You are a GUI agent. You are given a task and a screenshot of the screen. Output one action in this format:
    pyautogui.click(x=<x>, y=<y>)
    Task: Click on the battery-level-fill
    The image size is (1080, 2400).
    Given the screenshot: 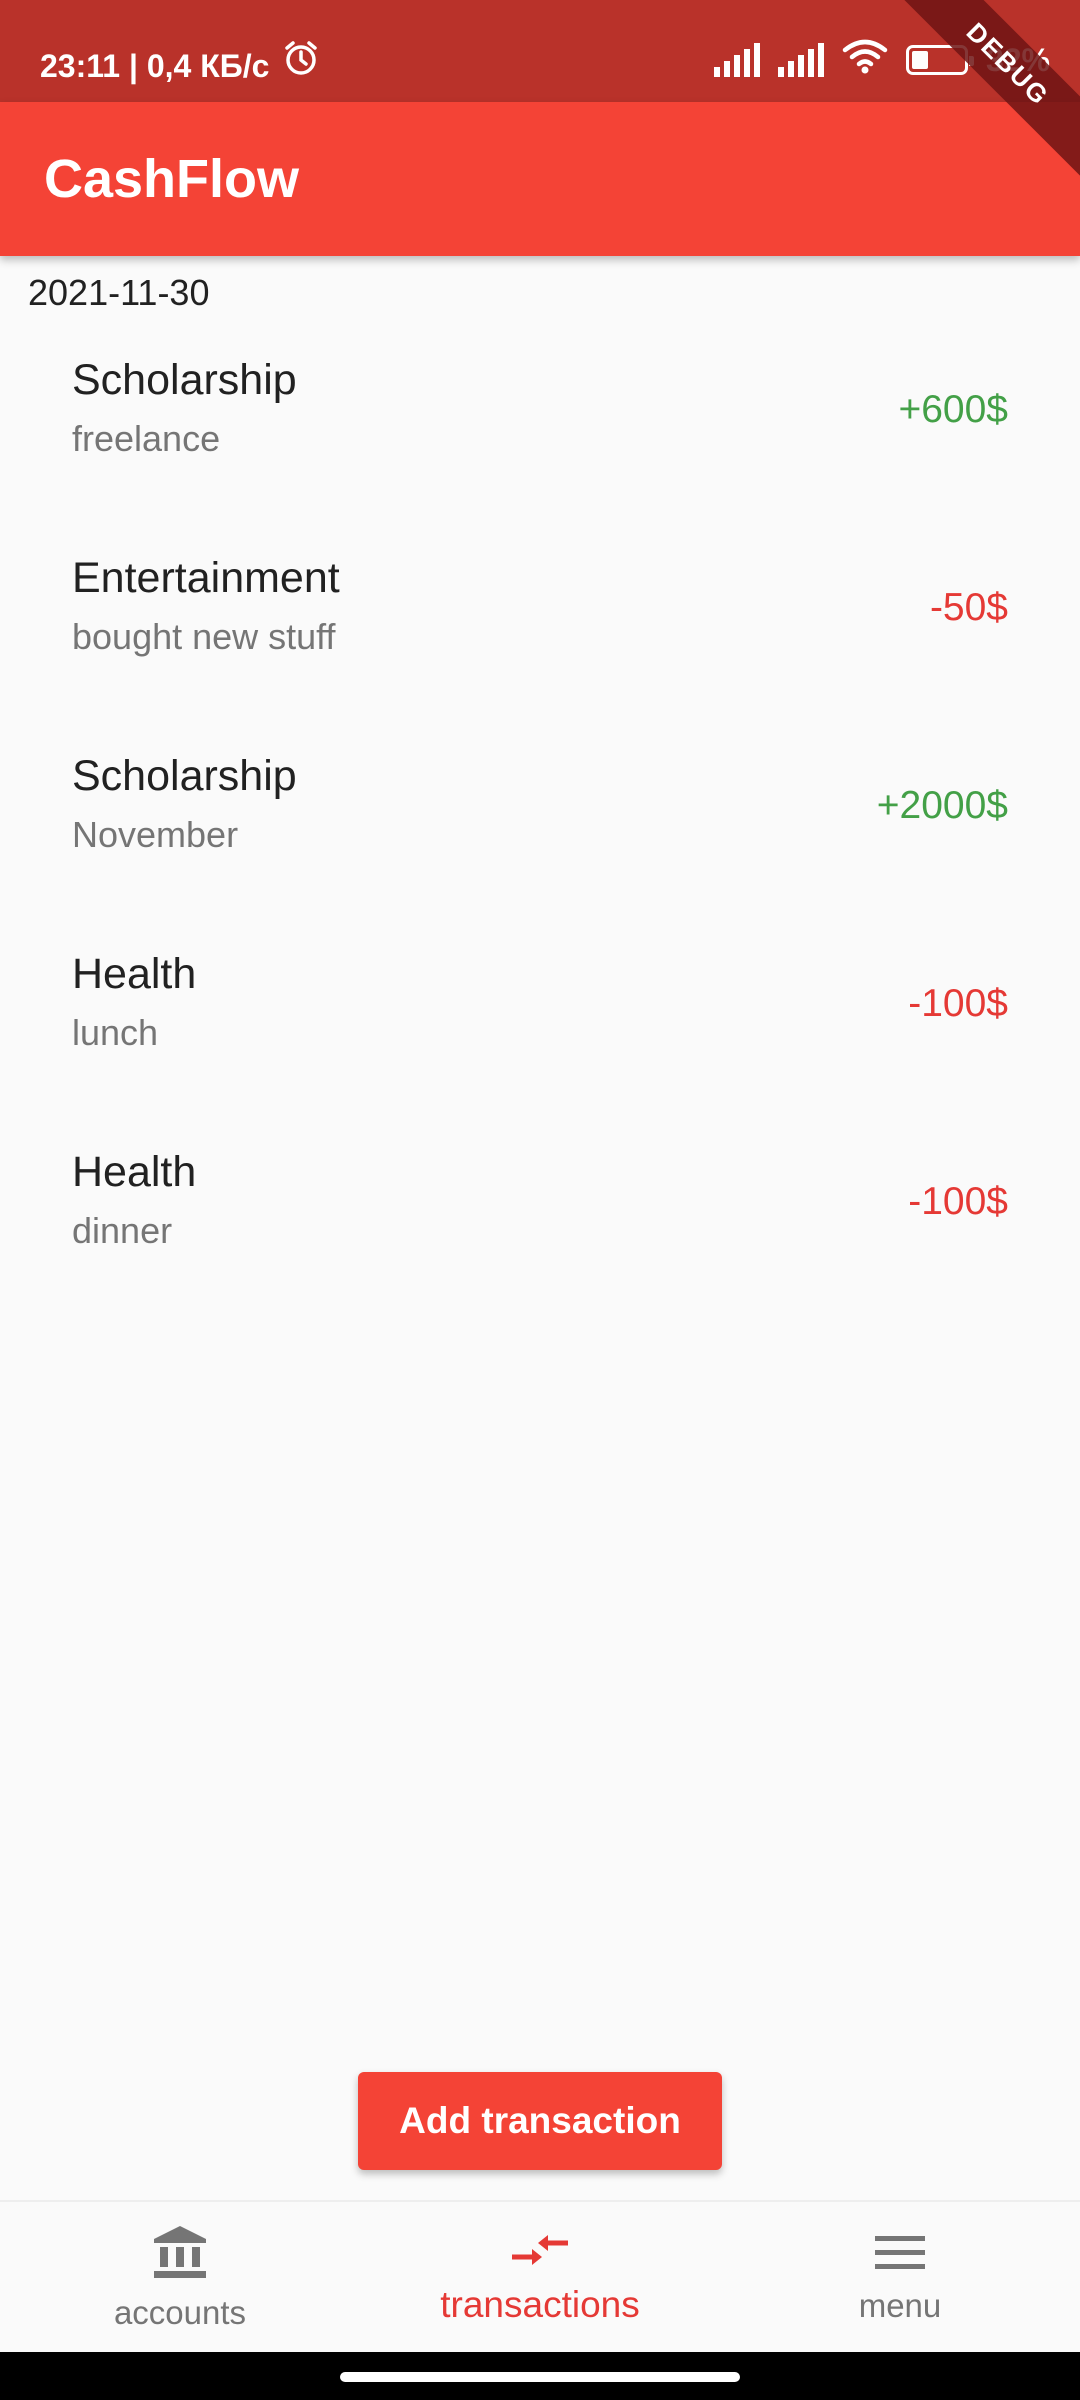 What is the action you would take?
    pyautogui.click(x=919, y=60)
    